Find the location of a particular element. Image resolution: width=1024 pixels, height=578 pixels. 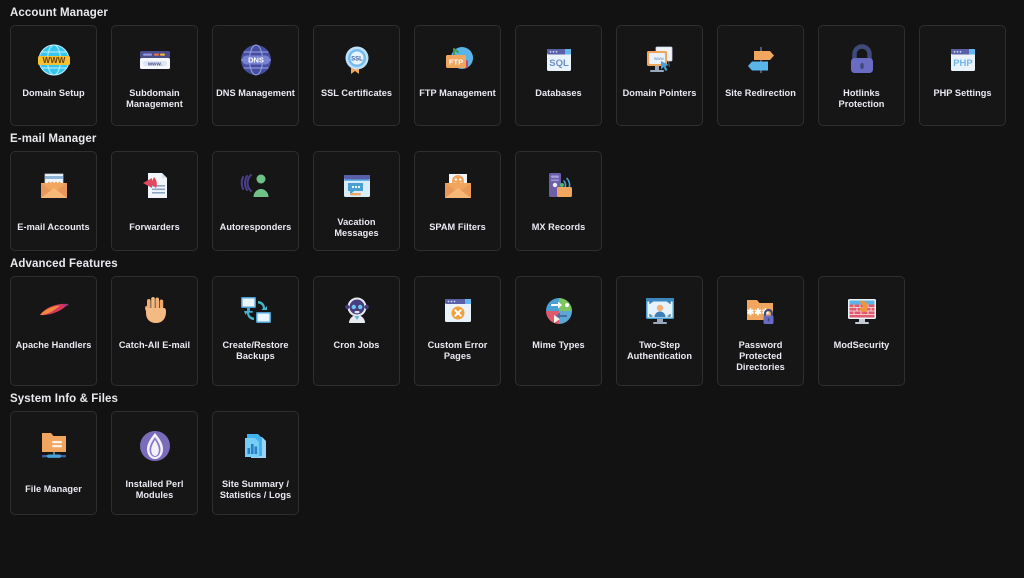

section-heading: Account Manager is located at coordinates (59, 13).